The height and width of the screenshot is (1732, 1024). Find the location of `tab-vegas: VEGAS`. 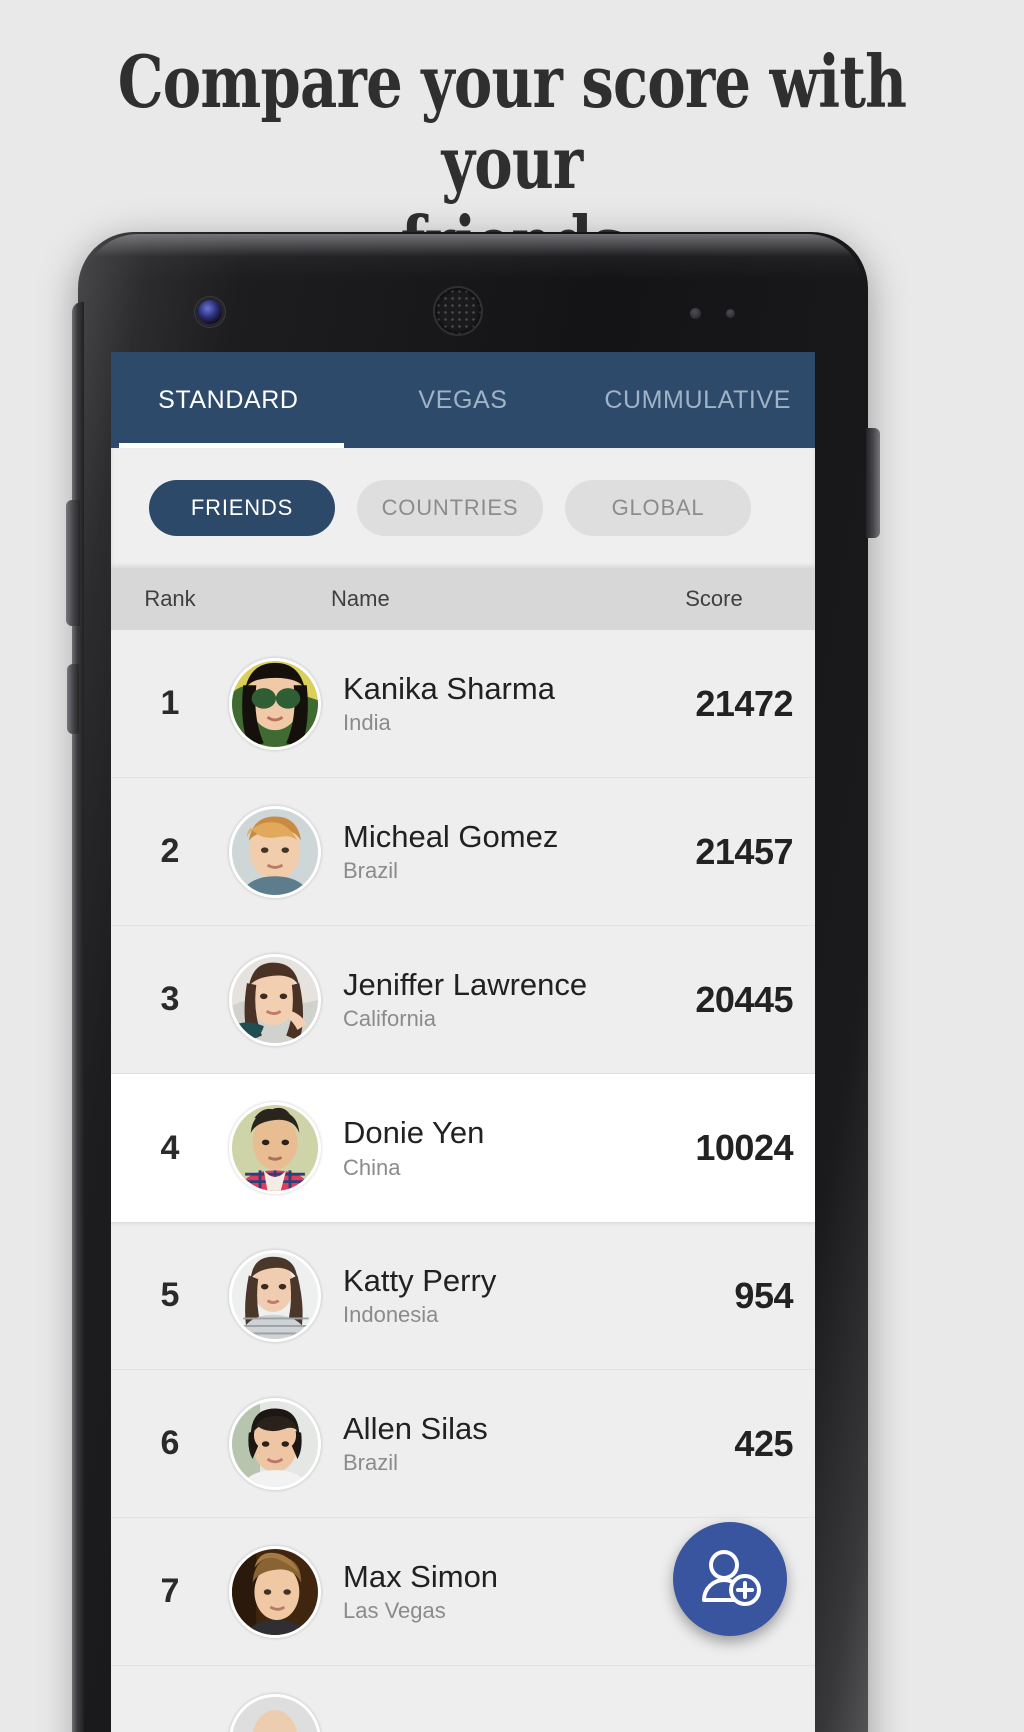

tab-vegas: VEGAS is located at coordinates (463, 400).